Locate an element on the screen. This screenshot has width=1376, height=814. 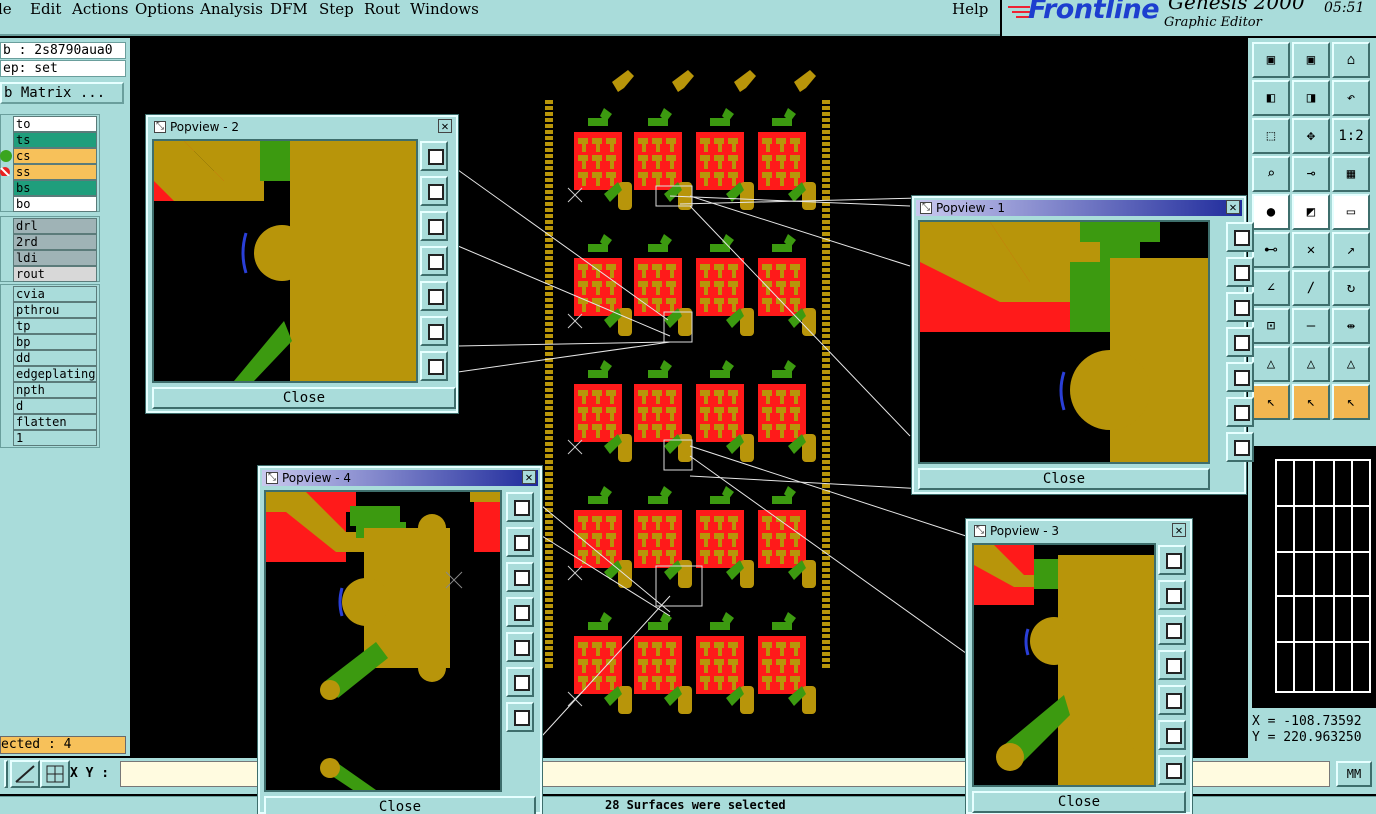
layer-pthrou: pthrou is located at coordinates (55, 310).